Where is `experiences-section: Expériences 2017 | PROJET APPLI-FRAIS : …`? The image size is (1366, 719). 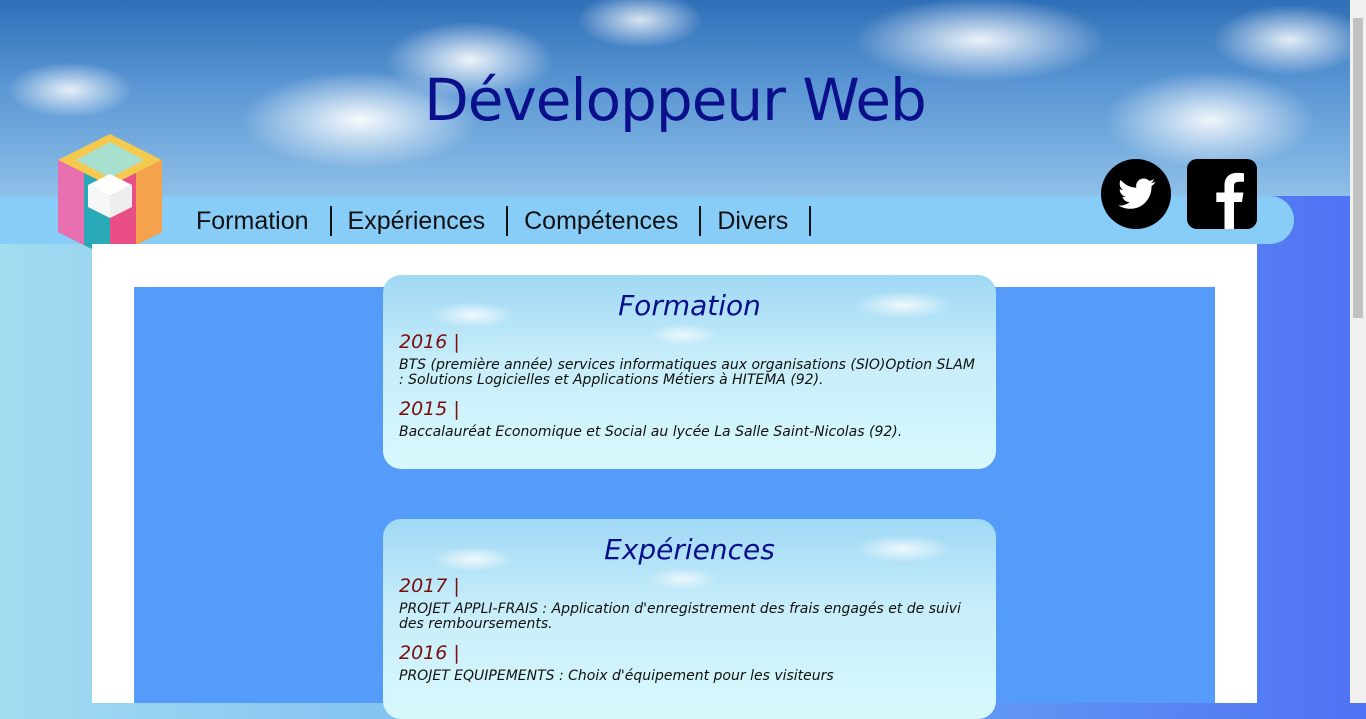
experiences-section: Expériences 2017 | PROJET APPLI-FRAIS : … is located at coordinates (689, 619).